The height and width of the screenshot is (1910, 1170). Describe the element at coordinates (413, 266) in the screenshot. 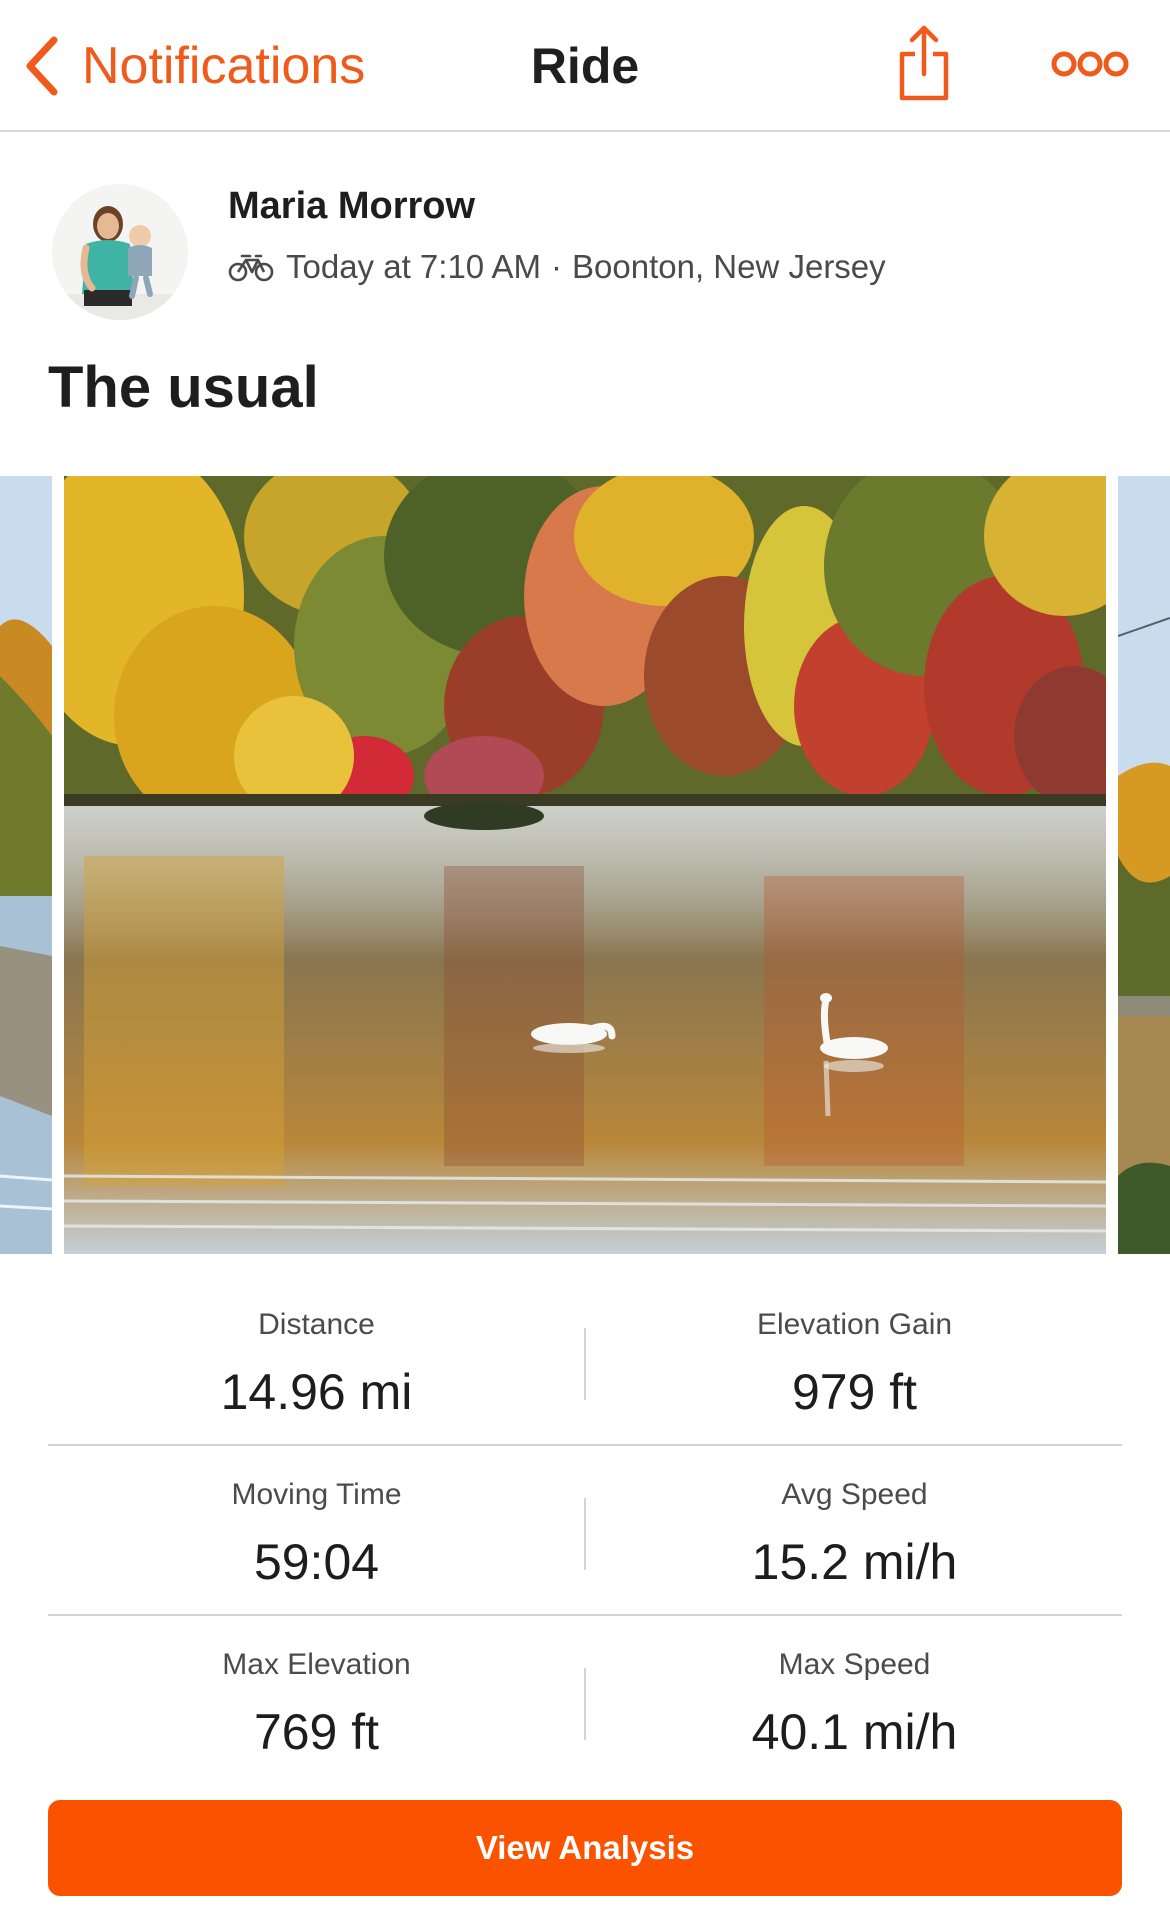

I see `activity-time: Today at 7:10 AM` at that location.